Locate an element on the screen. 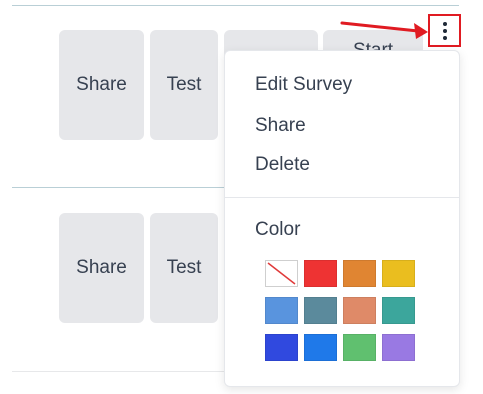 The width and height of the screenshot is (483, 394). menu-item-edit-survey: Edit Survey is located at coordinates (303, 85).